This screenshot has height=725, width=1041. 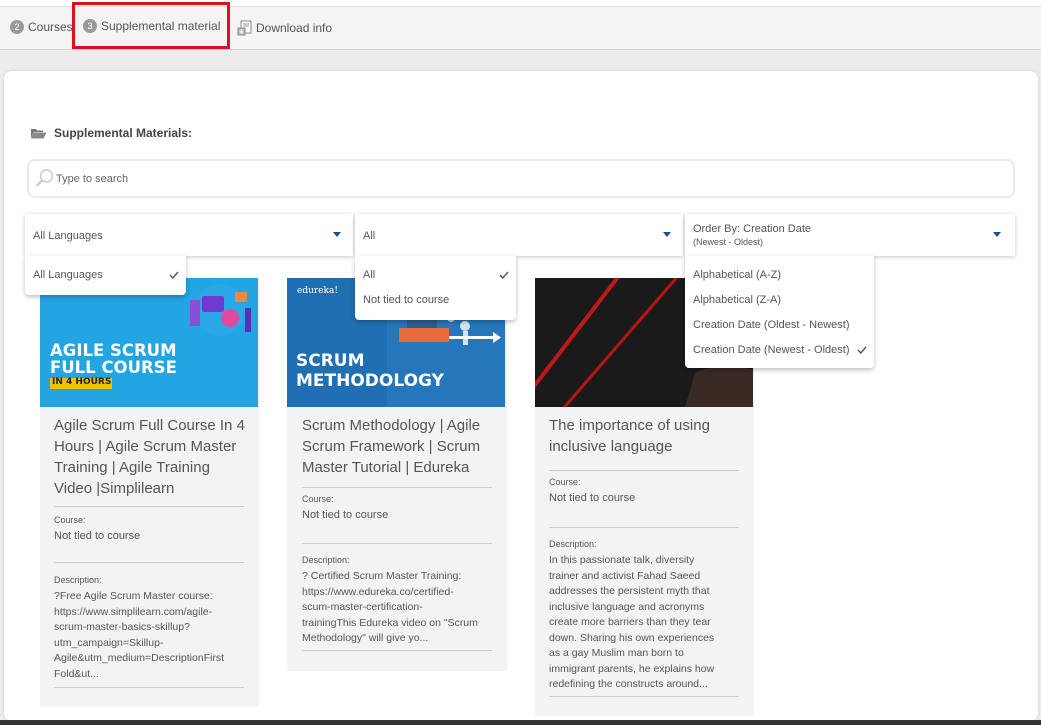 What do you see at coordinates (519, 235) in the screenshot?
I see `course-filter-select: All` at bounding box center [519, 235].